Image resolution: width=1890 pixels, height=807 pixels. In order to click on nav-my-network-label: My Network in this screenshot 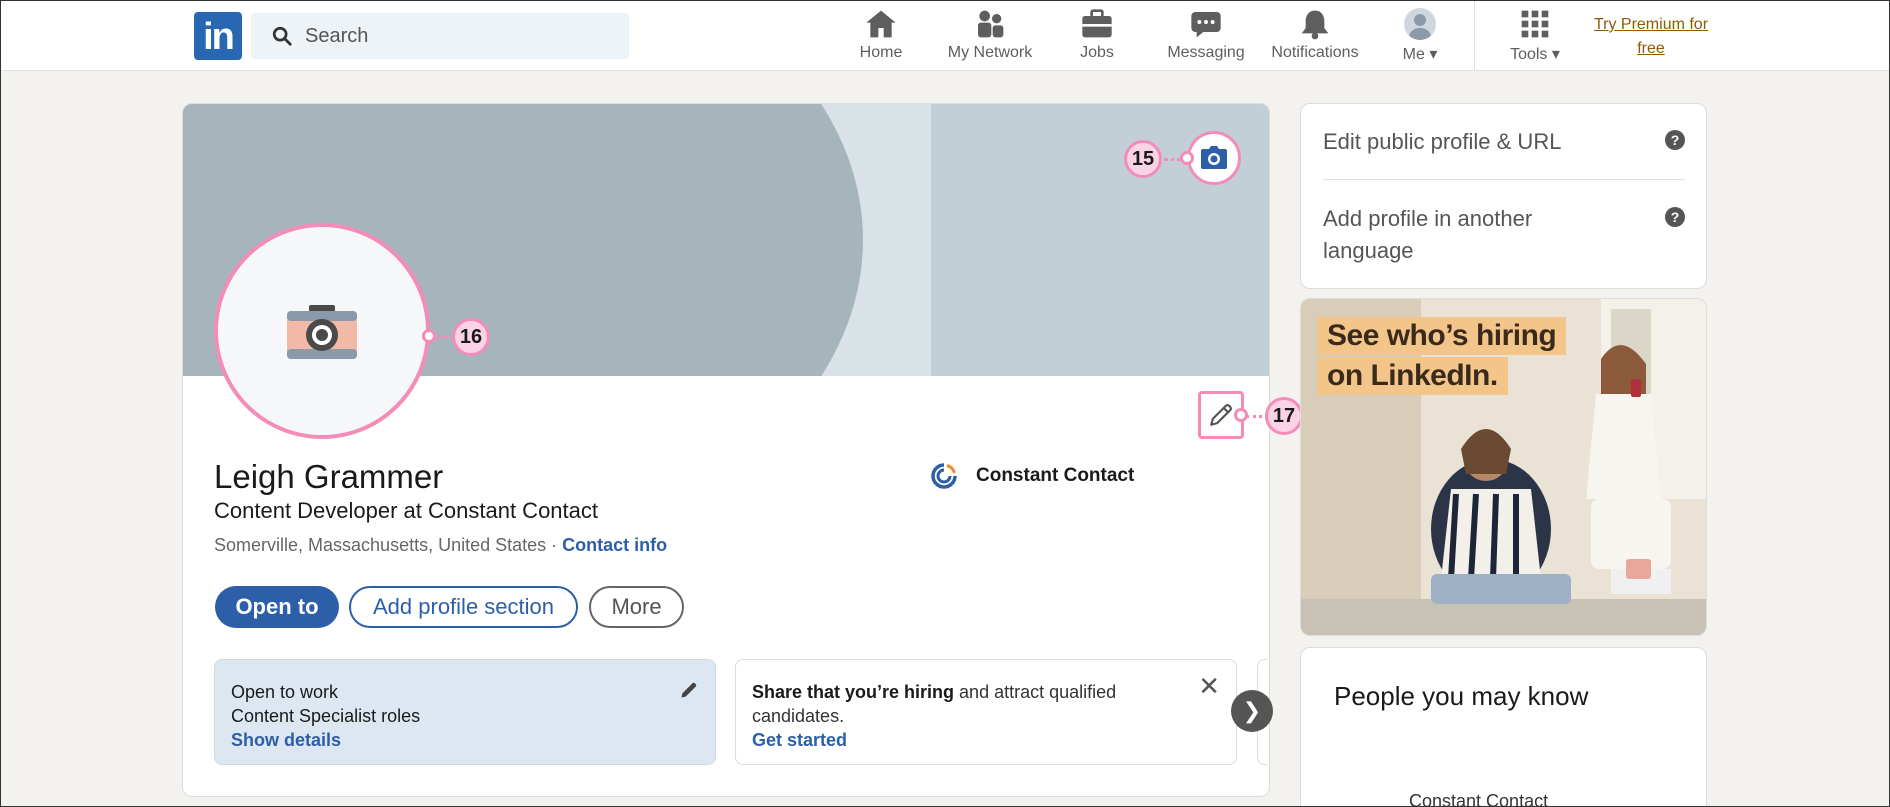, I will do `click(990, 52)`.